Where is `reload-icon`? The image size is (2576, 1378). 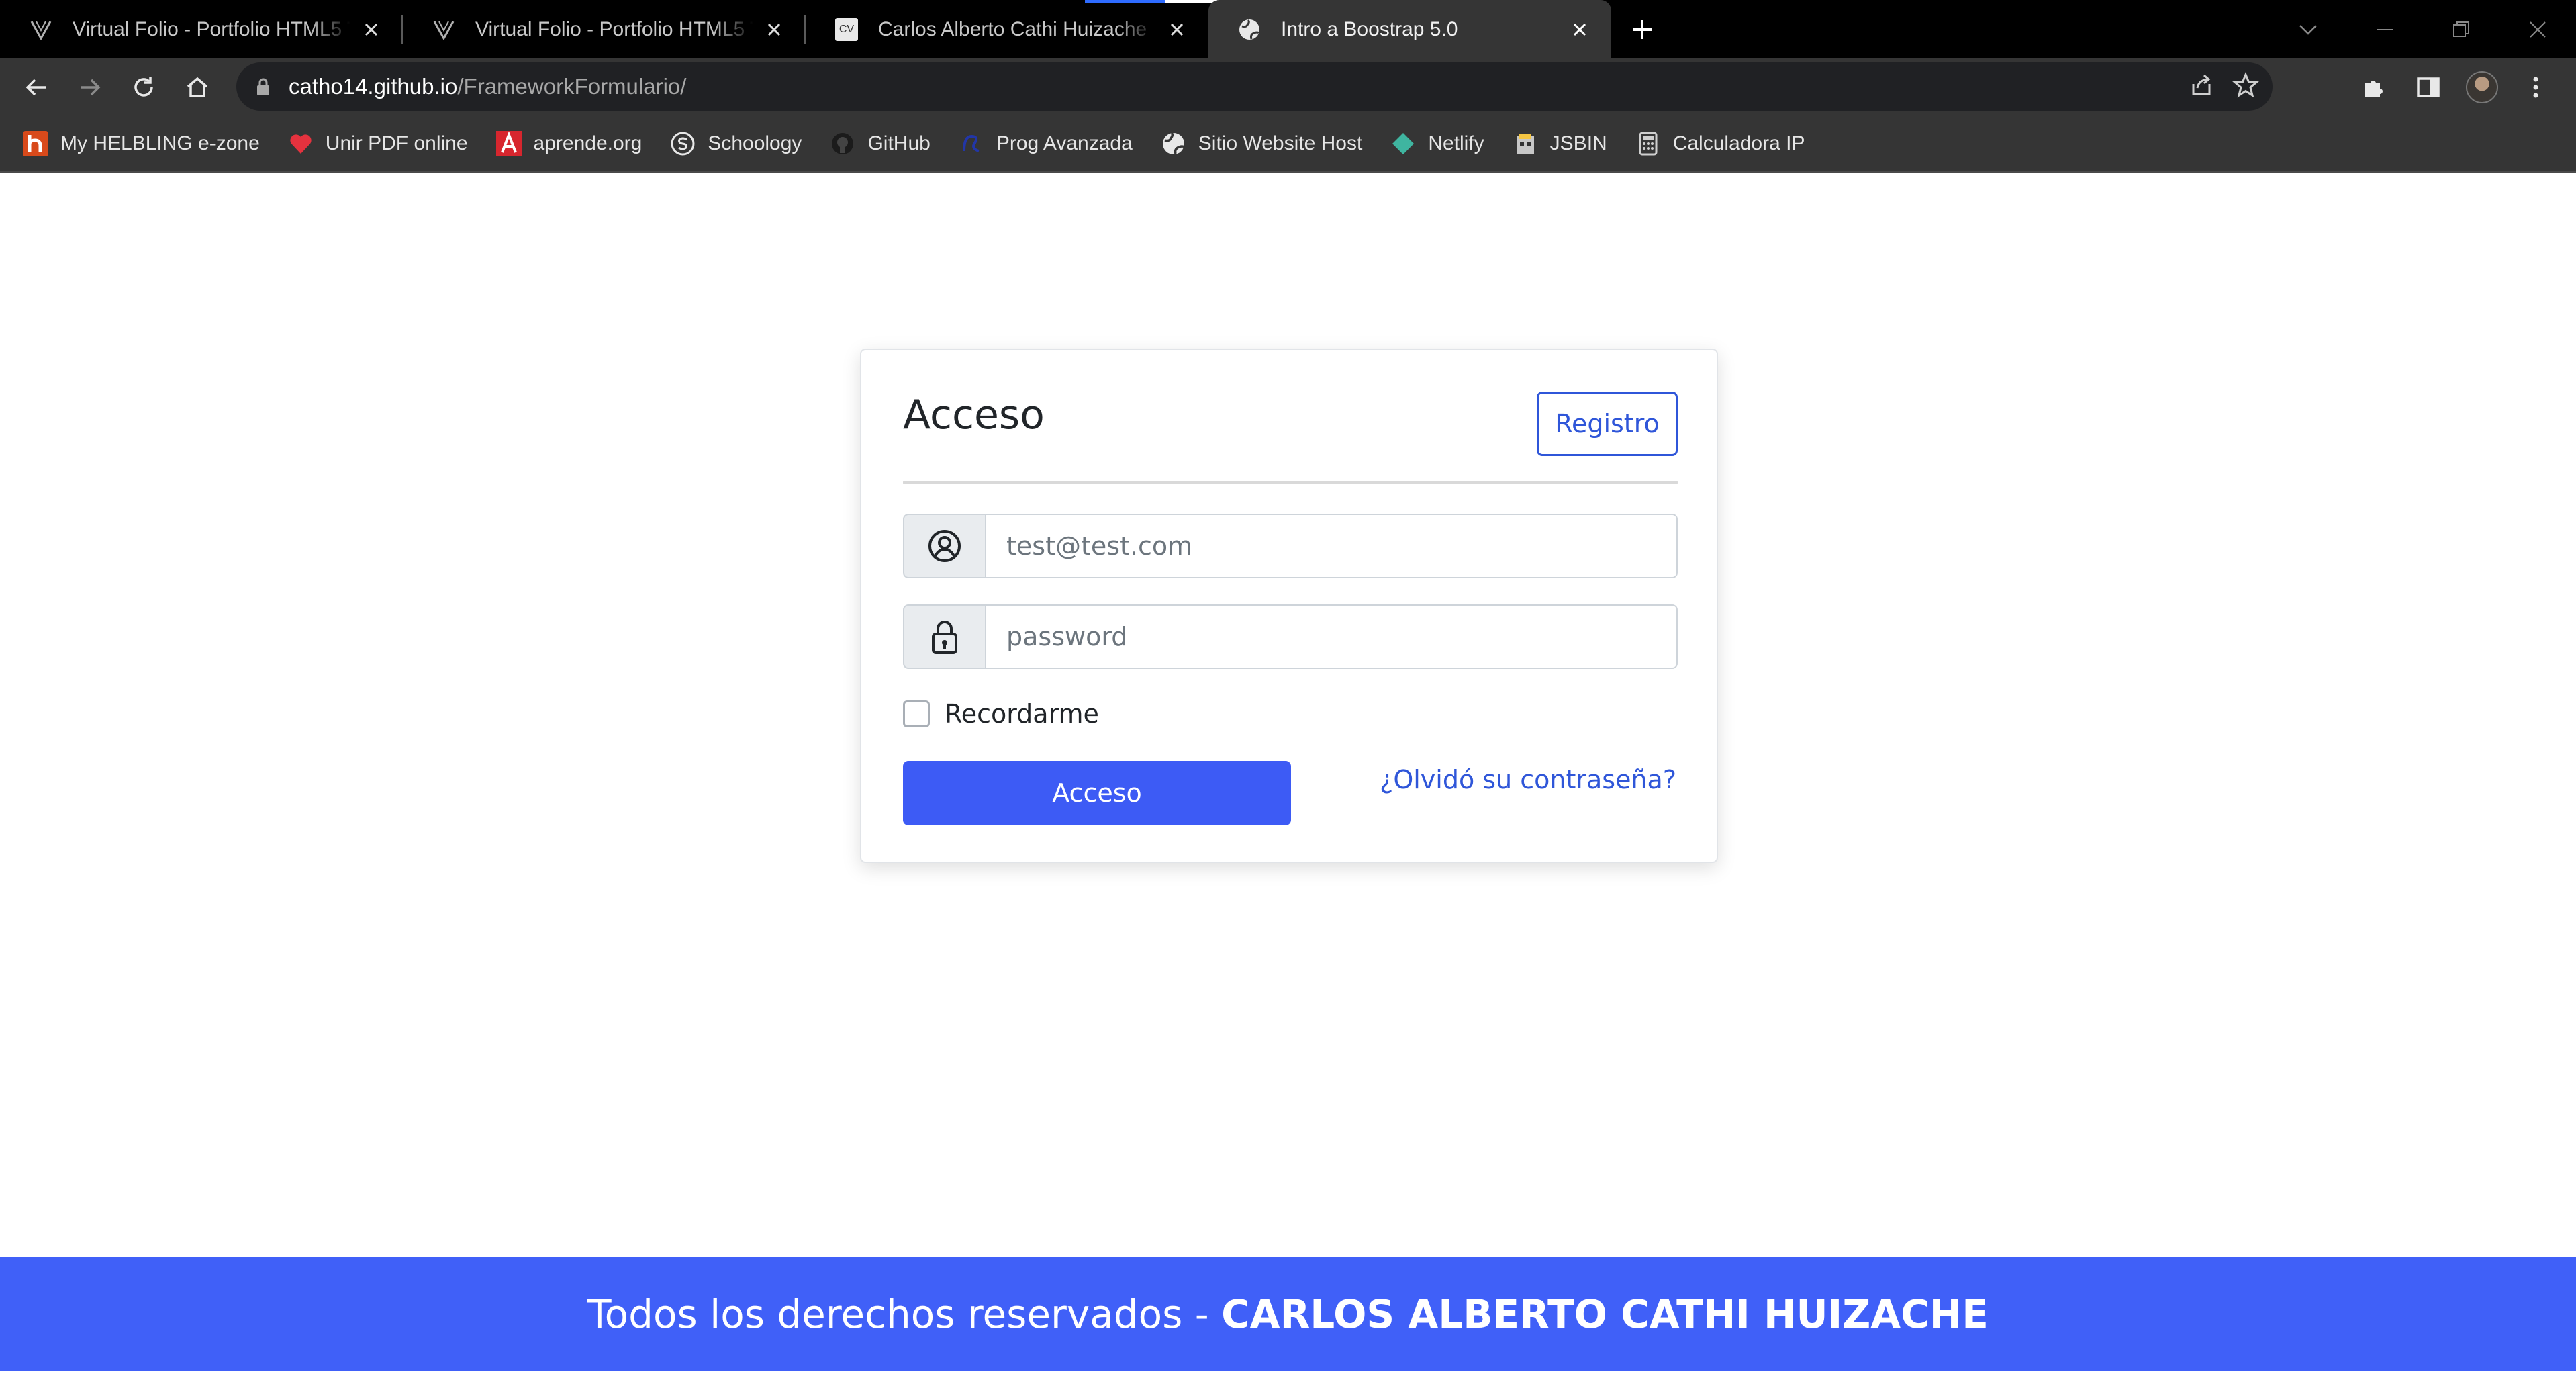
reload-icon is located at coordinates (143, 87).